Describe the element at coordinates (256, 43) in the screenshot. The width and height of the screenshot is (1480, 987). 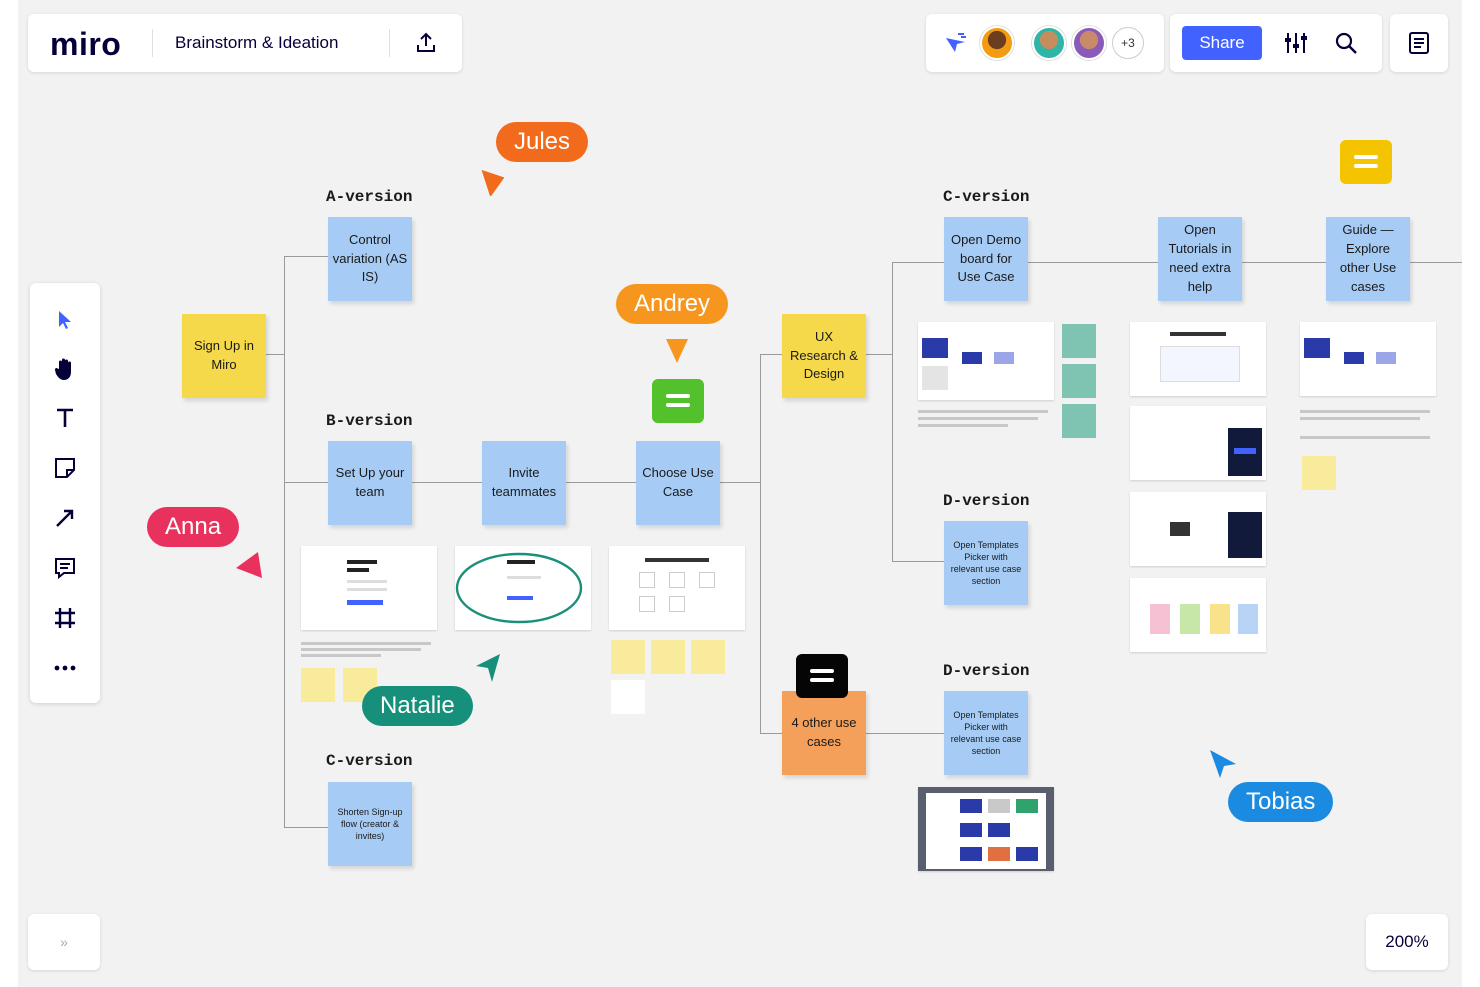
I see `board-title: Brainstorm & Ideation` at that location.